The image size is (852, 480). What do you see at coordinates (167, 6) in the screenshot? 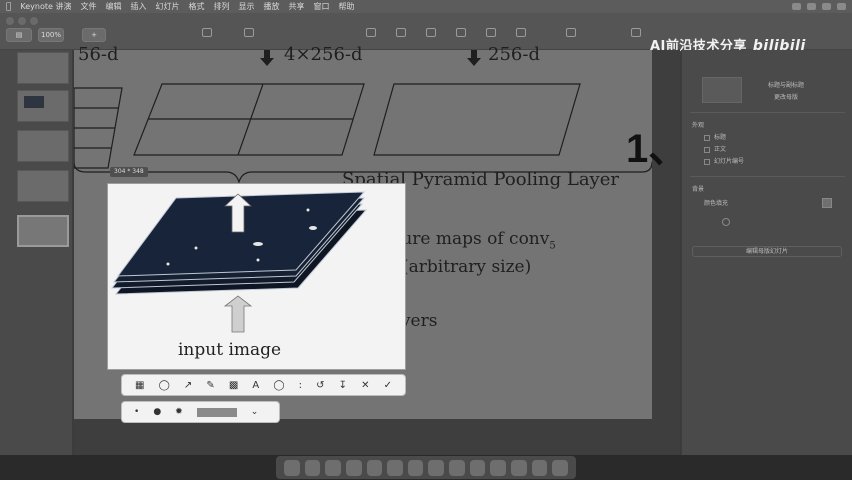
I see `menu-slide: 幻灯片` at bounding box center [167, 6].